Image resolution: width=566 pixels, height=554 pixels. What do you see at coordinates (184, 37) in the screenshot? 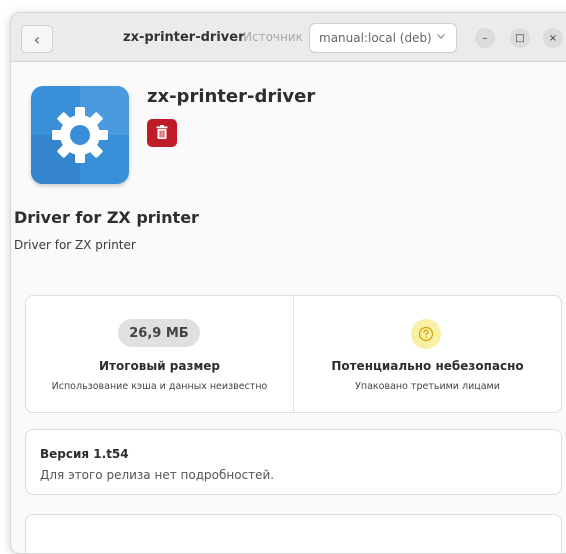
I see `header-title: zx-printer-driver` at bounding box center [184, 37].